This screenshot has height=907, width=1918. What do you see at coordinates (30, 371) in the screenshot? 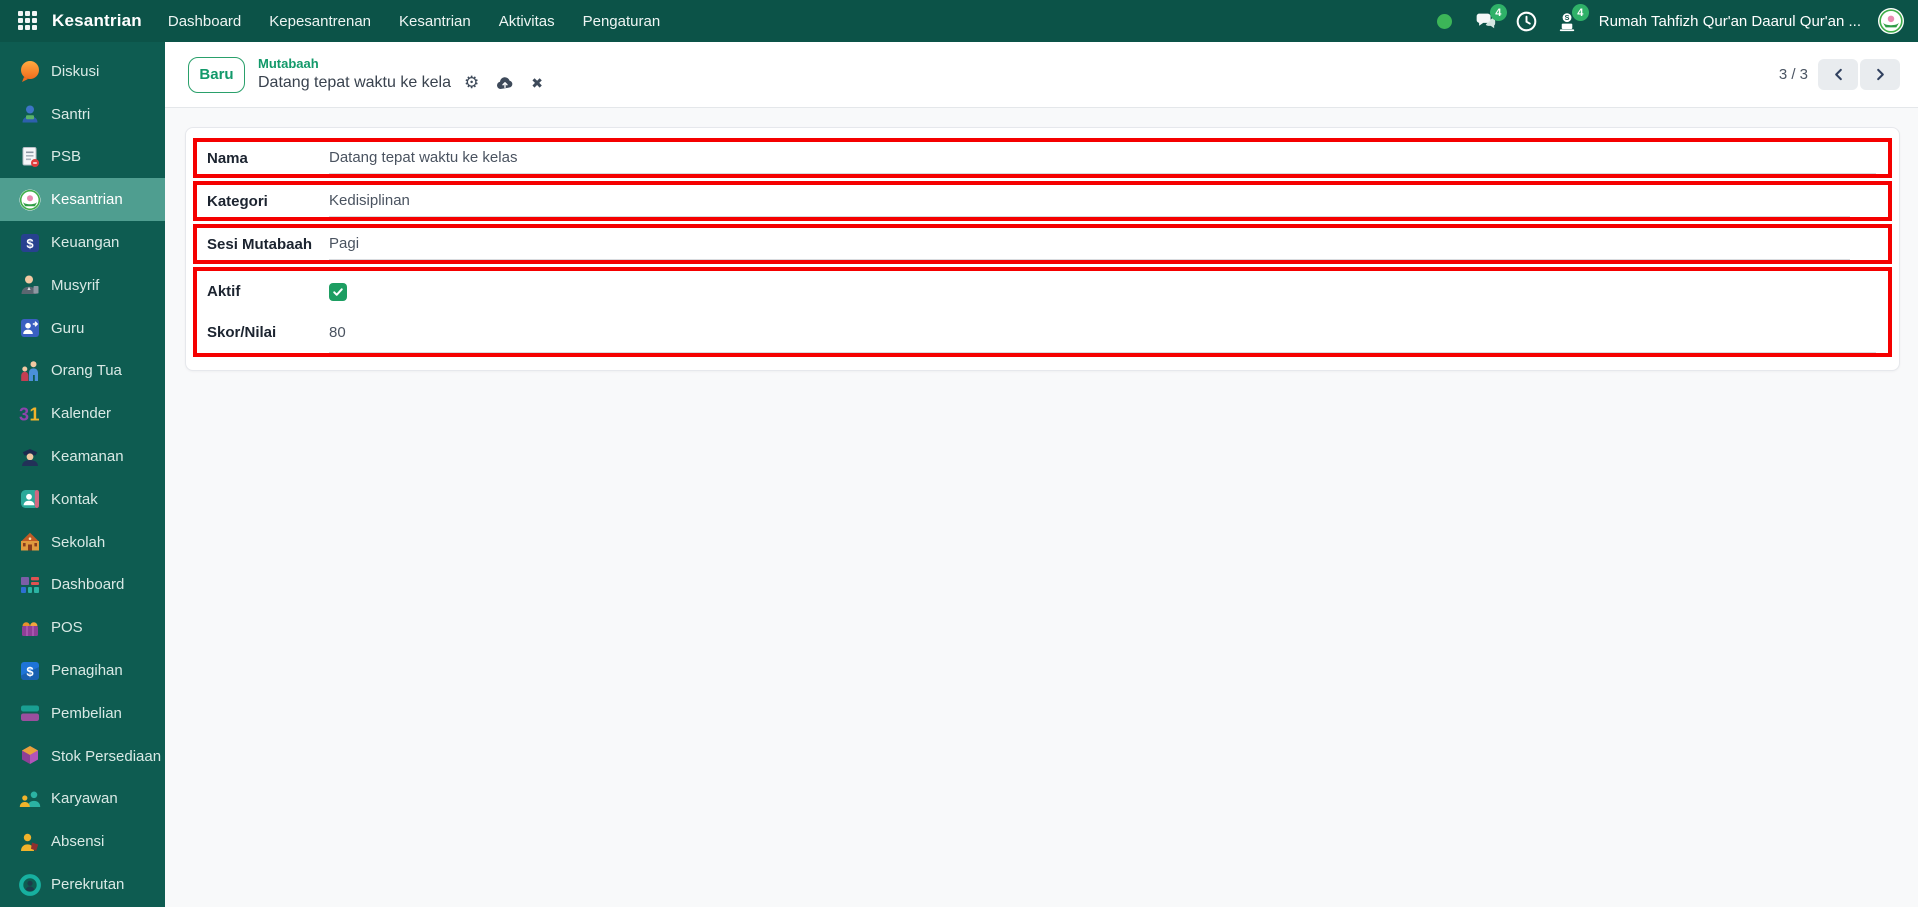
I see `orang-tua-app-icon` at bounding box center [30, 371].